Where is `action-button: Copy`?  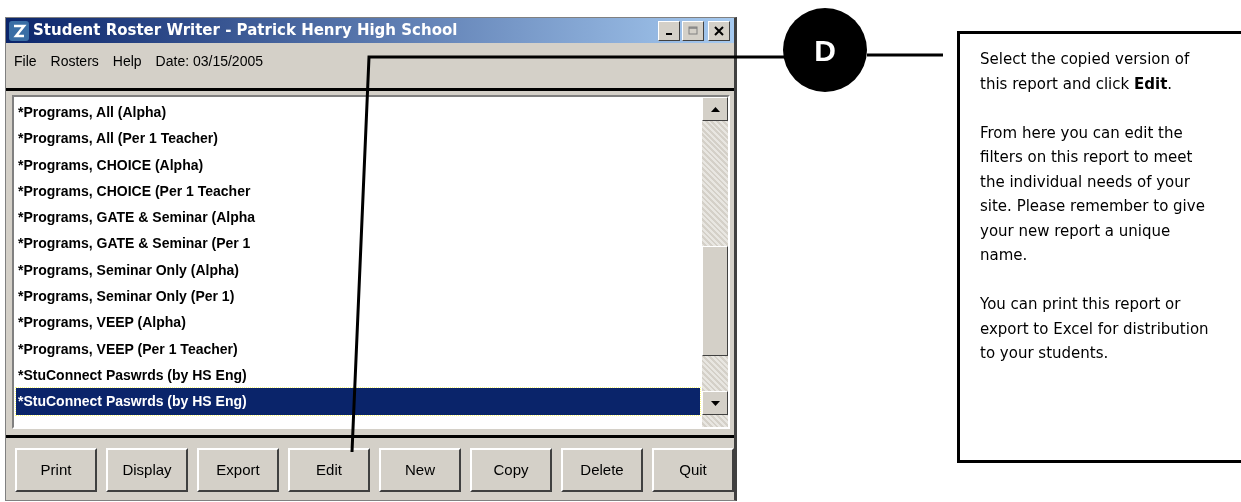 action-button: Copy is located at coordinates (511, 470).